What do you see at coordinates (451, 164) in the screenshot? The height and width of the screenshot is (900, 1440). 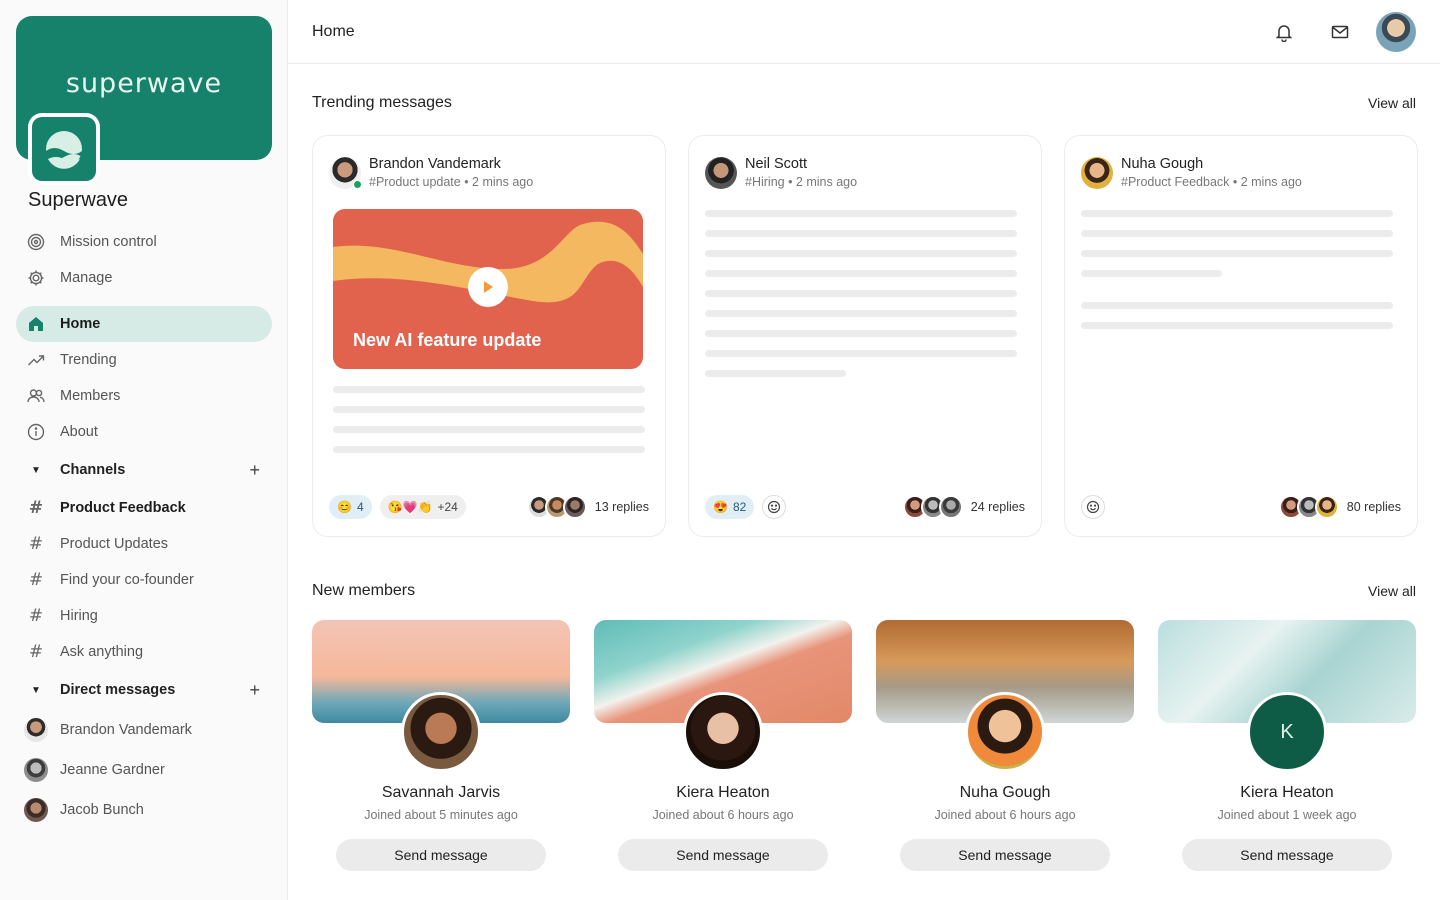 I see `card-author: Brandon Vandemark` at bounding box center [451, 164].